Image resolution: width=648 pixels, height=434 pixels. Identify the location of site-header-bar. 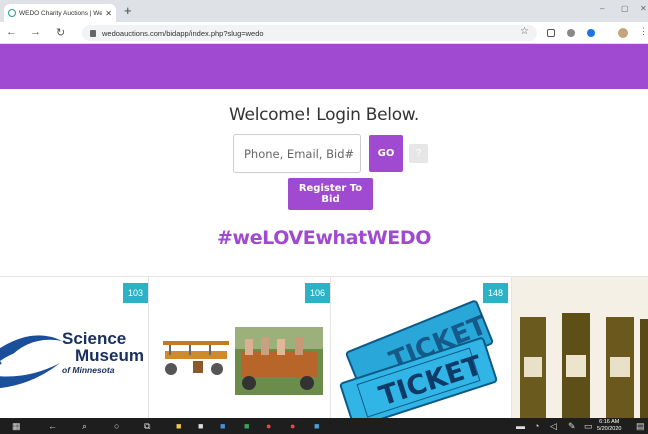
(324, 66).